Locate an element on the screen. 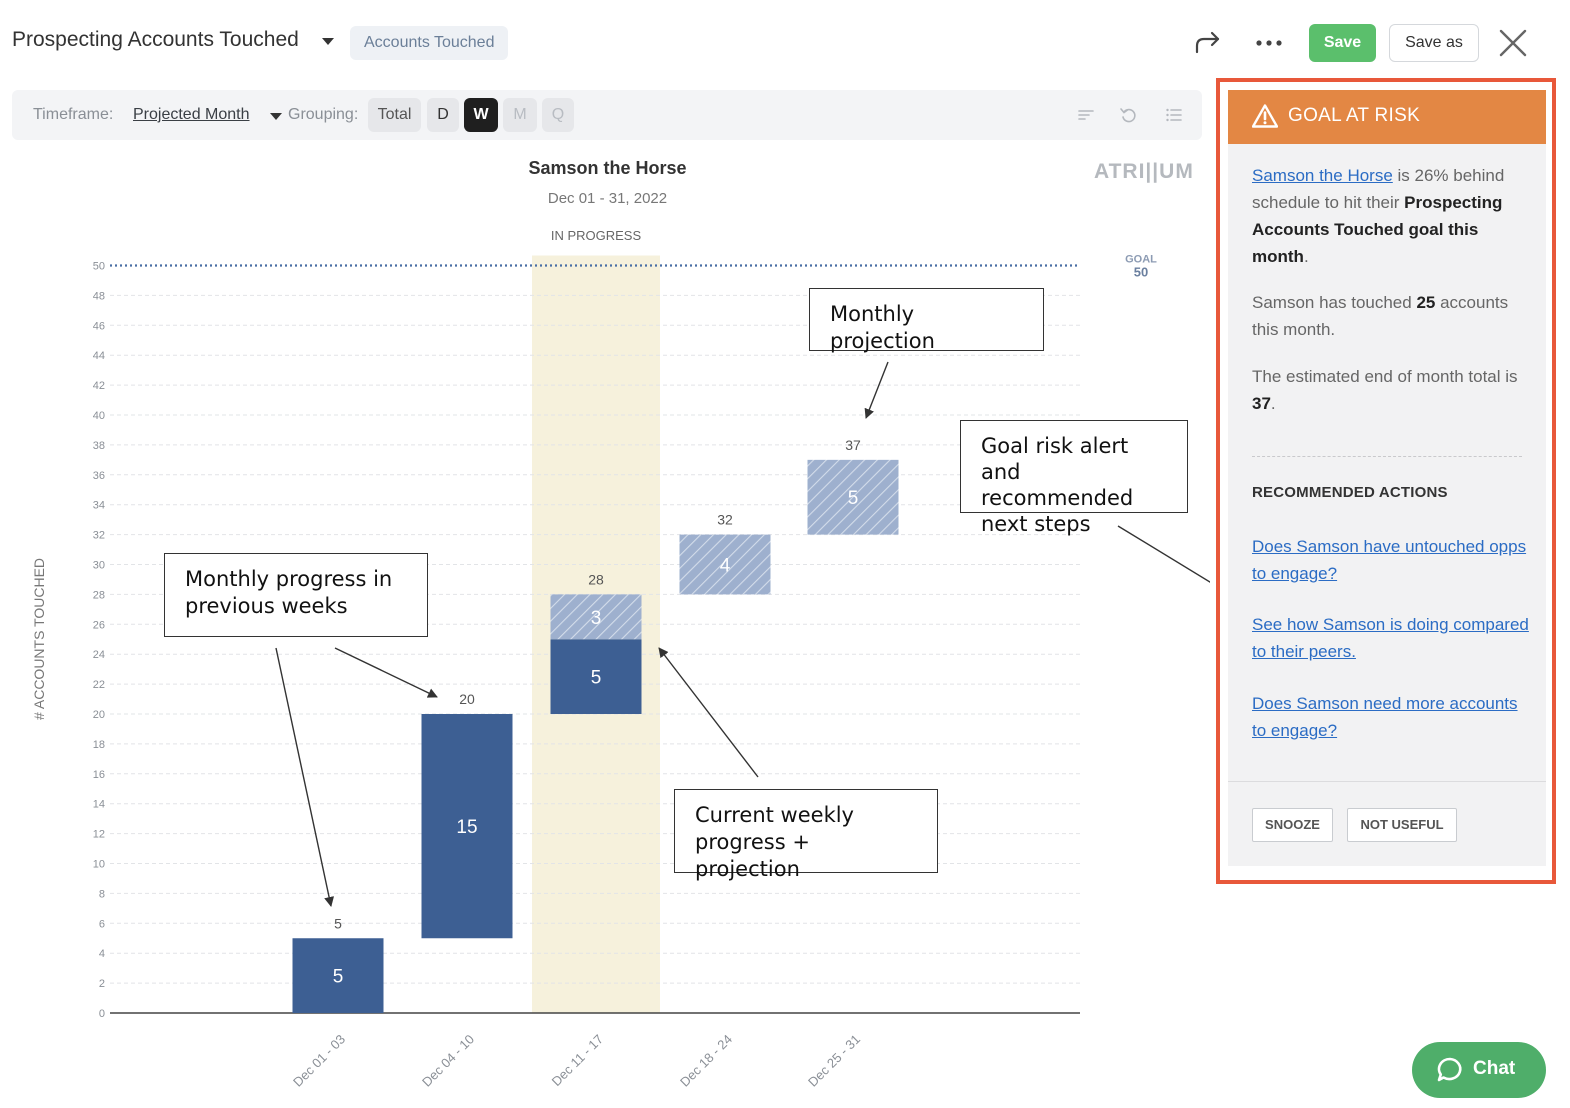 The height and width of the screenshot is (1108, 1570). annotation-monthly-projection: Monthly projection is located at coordinates (926, 320).